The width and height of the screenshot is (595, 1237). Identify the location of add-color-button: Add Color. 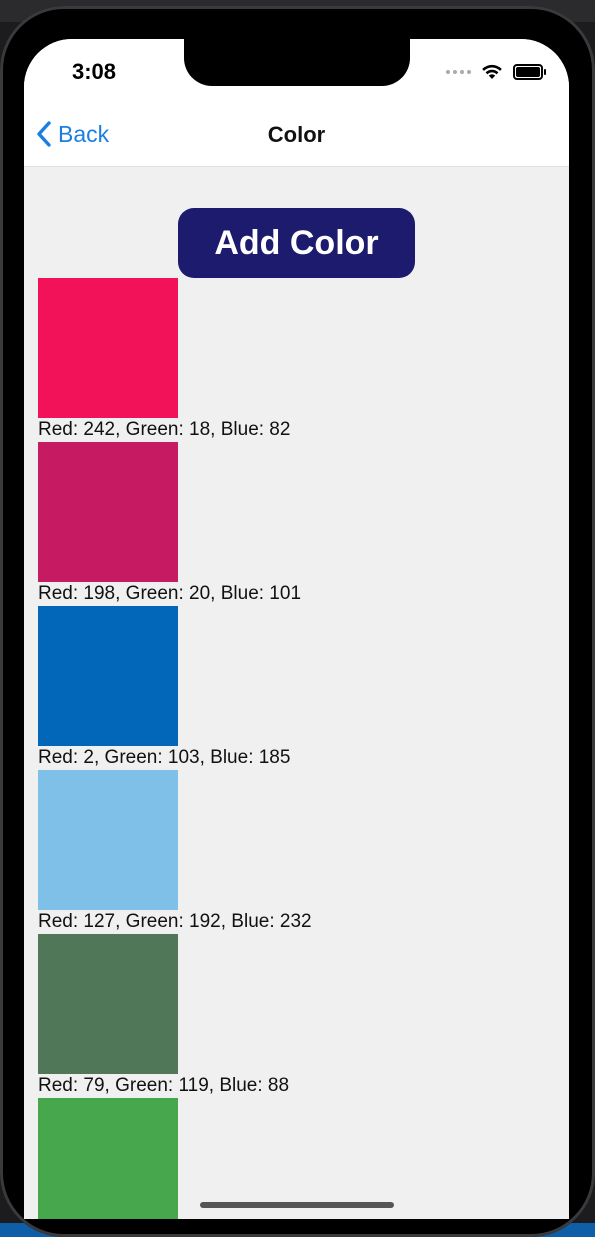
(296, 243).